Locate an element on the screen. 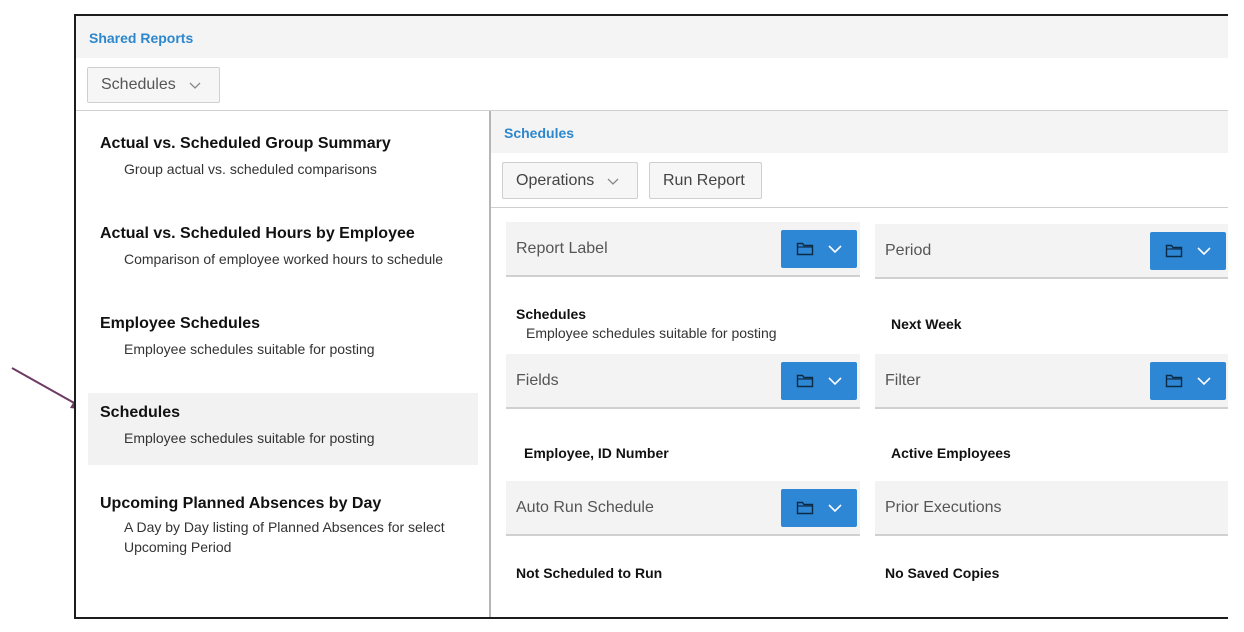  filter-options-button is located at coordinates (1188, 381).